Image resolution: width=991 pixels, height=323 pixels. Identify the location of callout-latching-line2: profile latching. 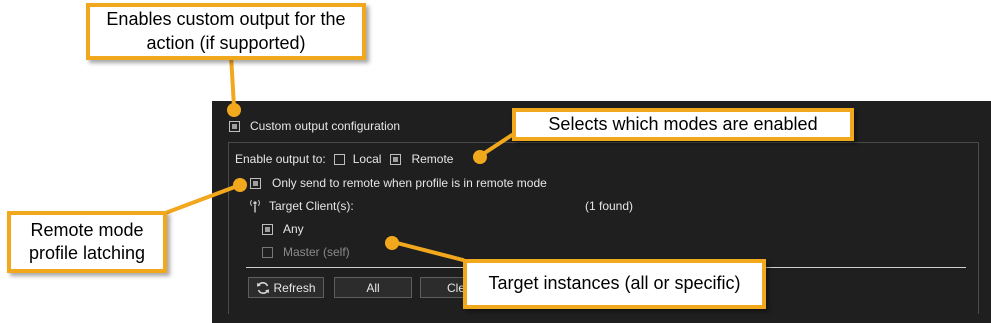
(87, 253).